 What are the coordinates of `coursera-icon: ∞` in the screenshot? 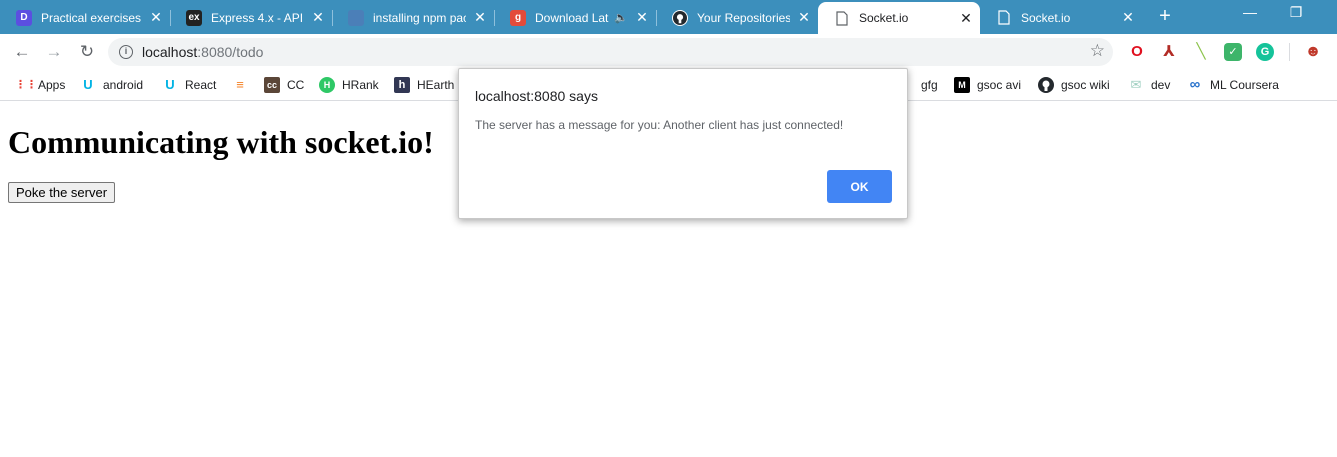 It's located at (1195, 85).